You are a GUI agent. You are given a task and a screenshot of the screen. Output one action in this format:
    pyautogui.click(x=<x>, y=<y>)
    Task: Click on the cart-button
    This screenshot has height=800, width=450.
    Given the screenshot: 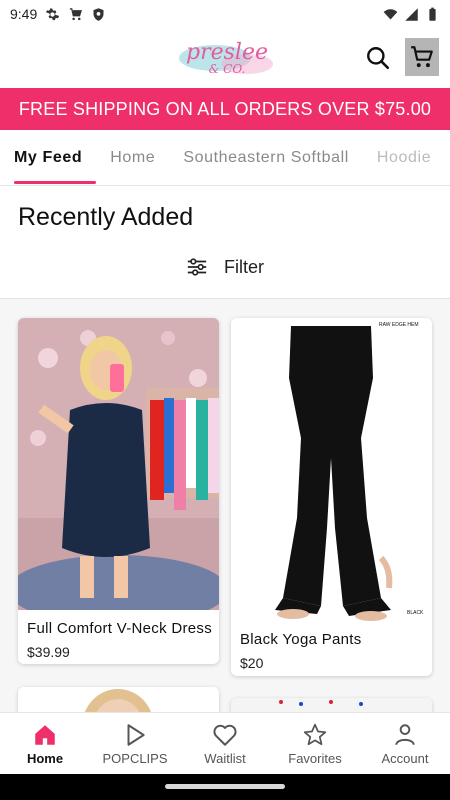 What is the action you would take?
    pyautogui.click(x=422, y=57)
    